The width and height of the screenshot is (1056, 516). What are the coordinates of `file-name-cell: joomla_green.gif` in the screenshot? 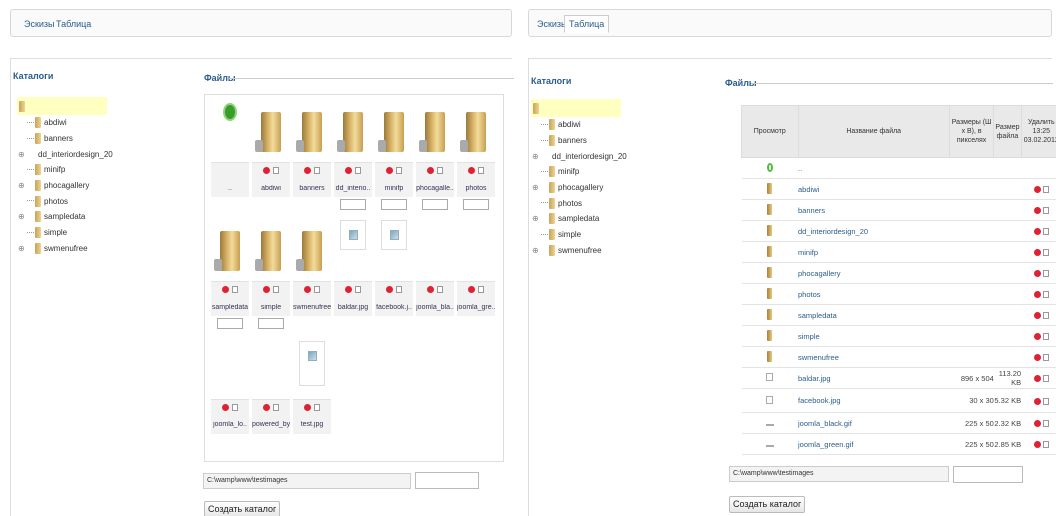 It's located at (874, 444).